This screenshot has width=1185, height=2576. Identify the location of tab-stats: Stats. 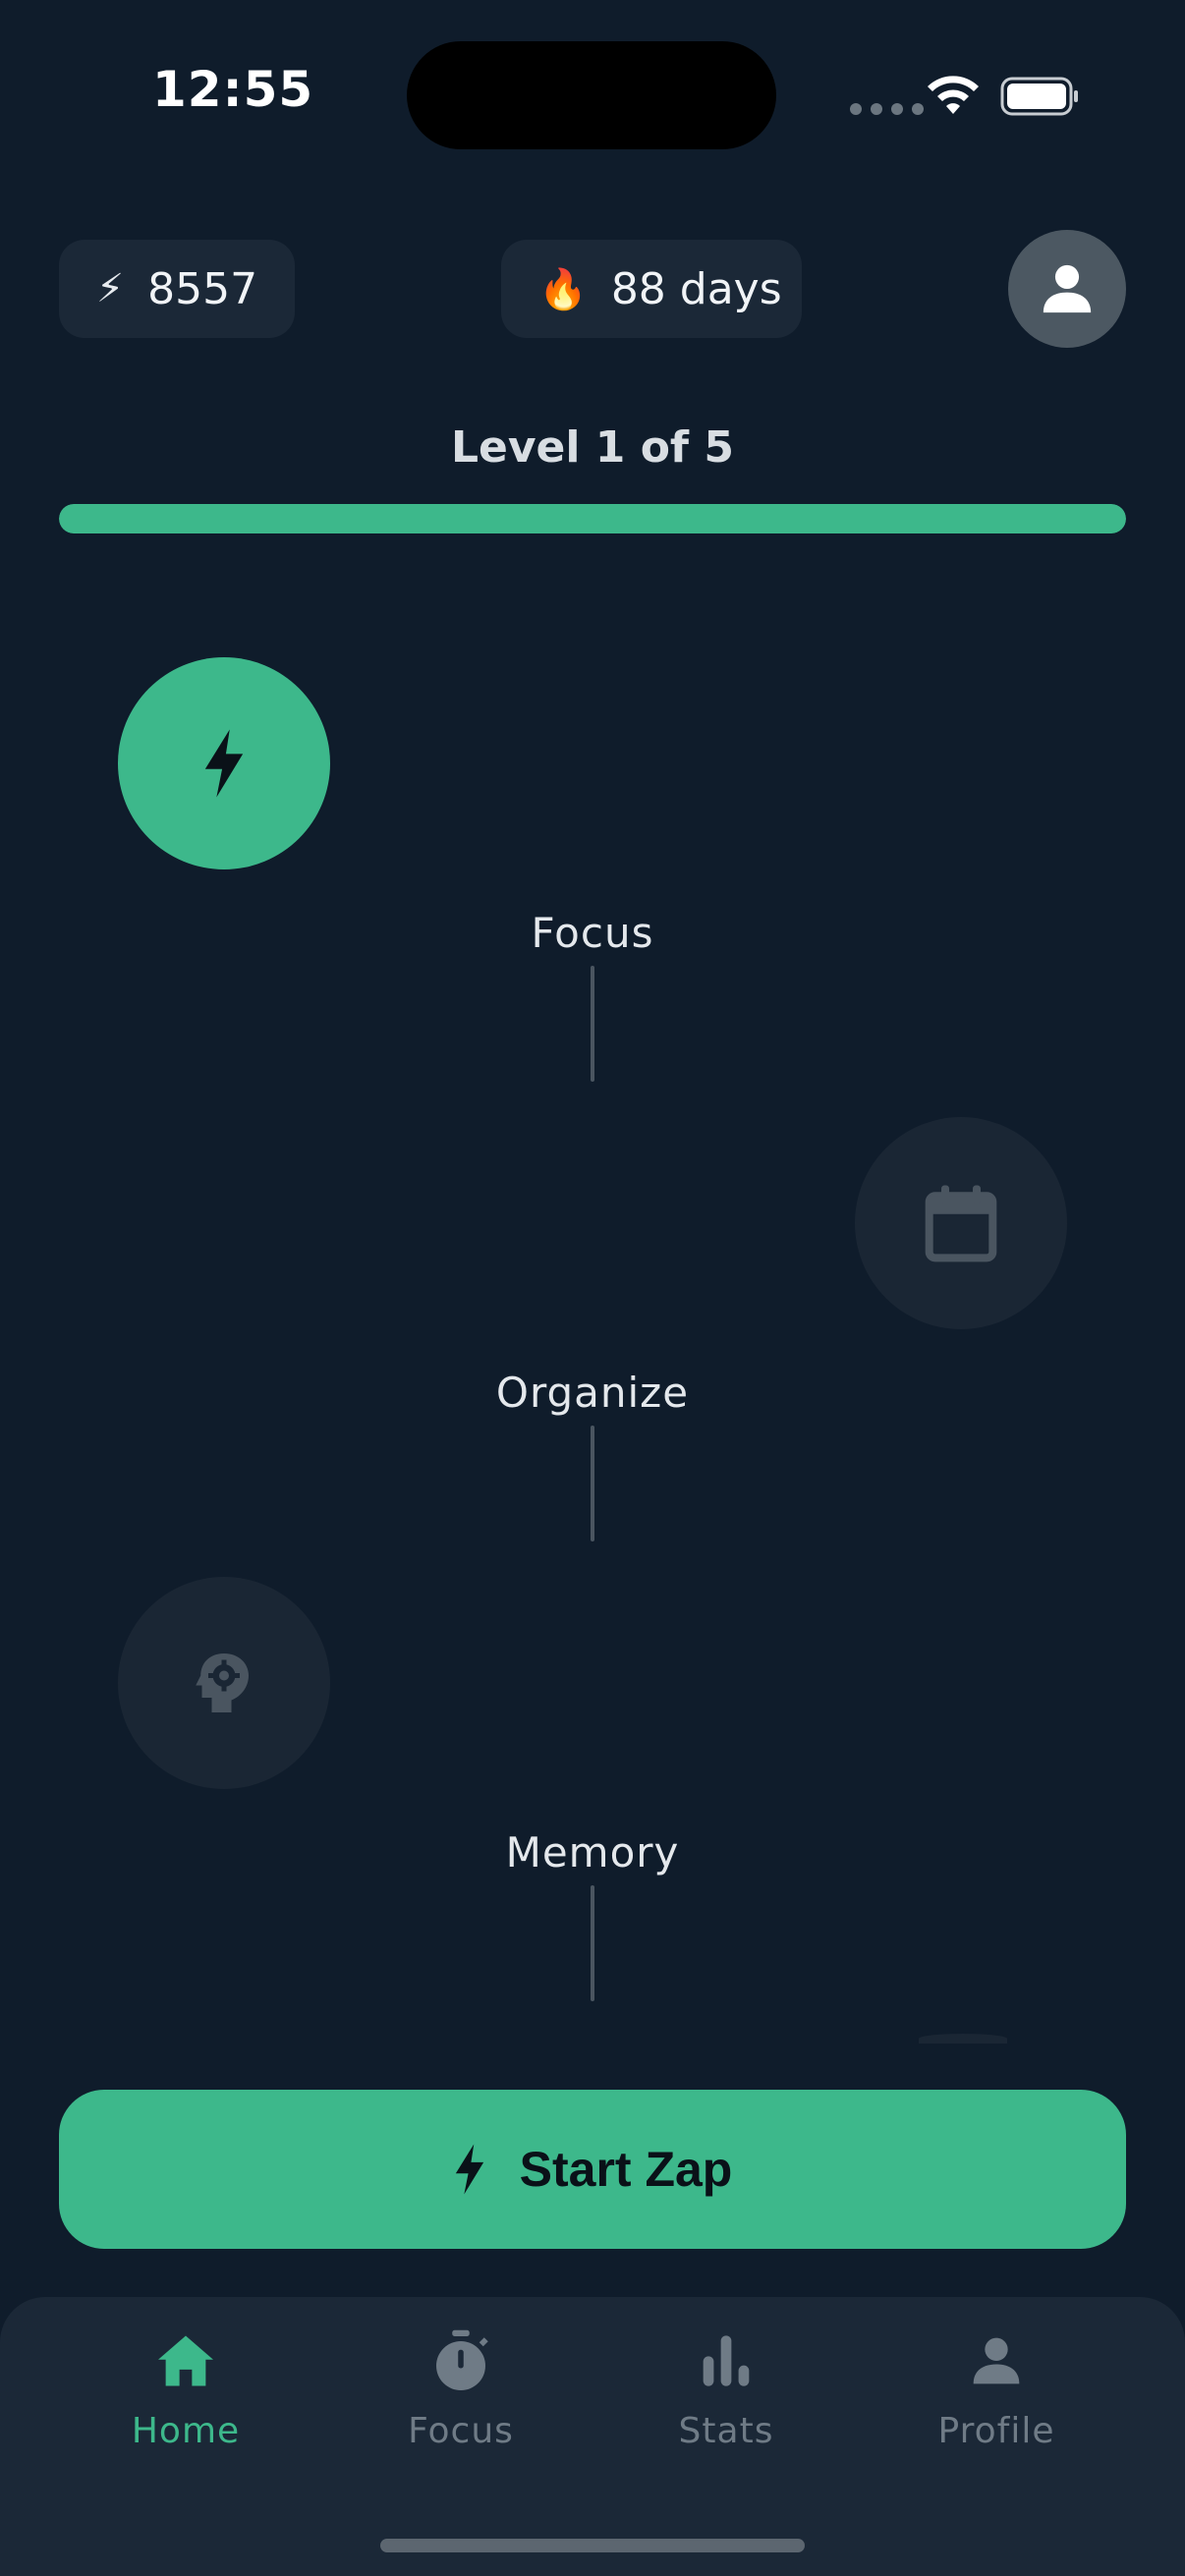
(726, 2386).